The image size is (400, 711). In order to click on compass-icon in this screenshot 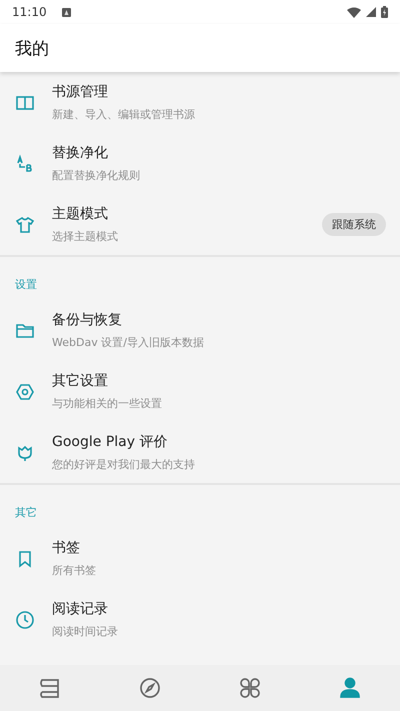, I will do `click(150, 688)`.